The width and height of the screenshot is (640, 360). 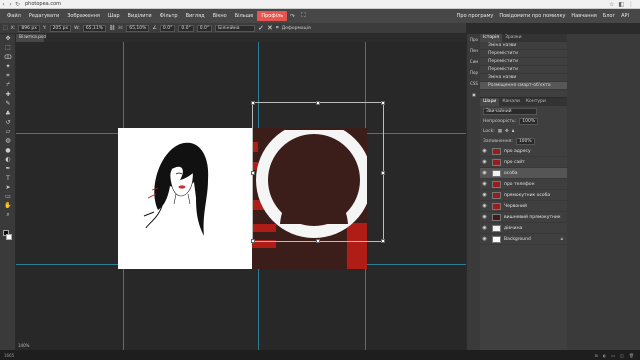 I want to click on trash-icon: 🗑︎, so click(x=631, y=355).